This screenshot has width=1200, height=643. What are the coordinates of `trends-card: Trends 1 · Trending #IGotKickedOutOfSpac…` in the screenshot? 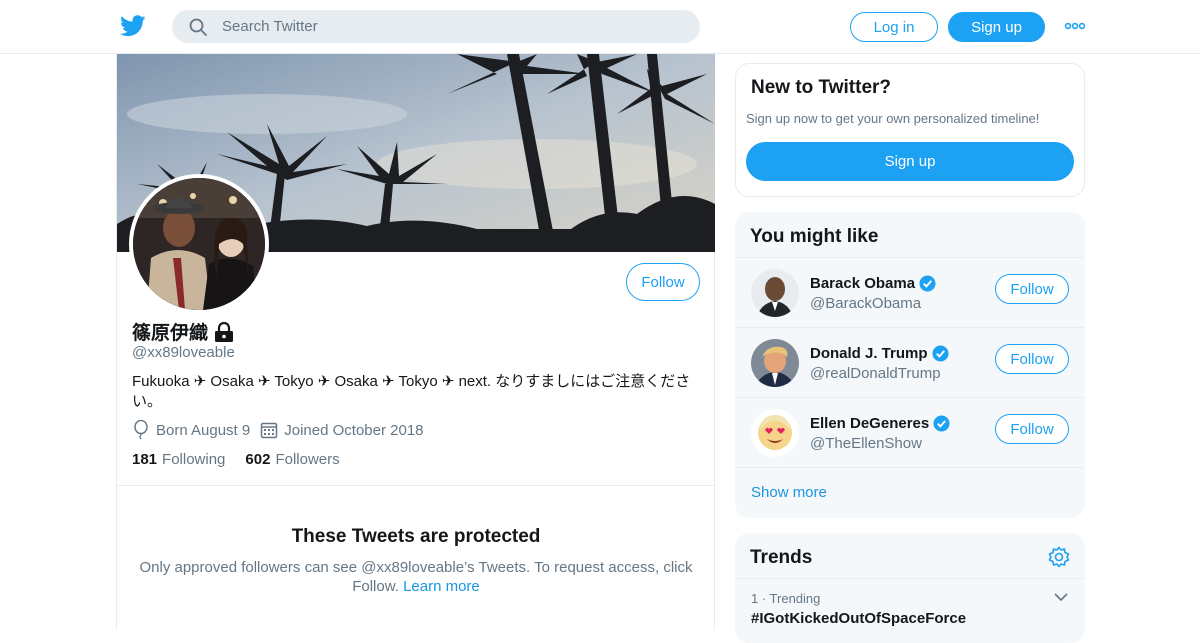 It's located at (910, 588).